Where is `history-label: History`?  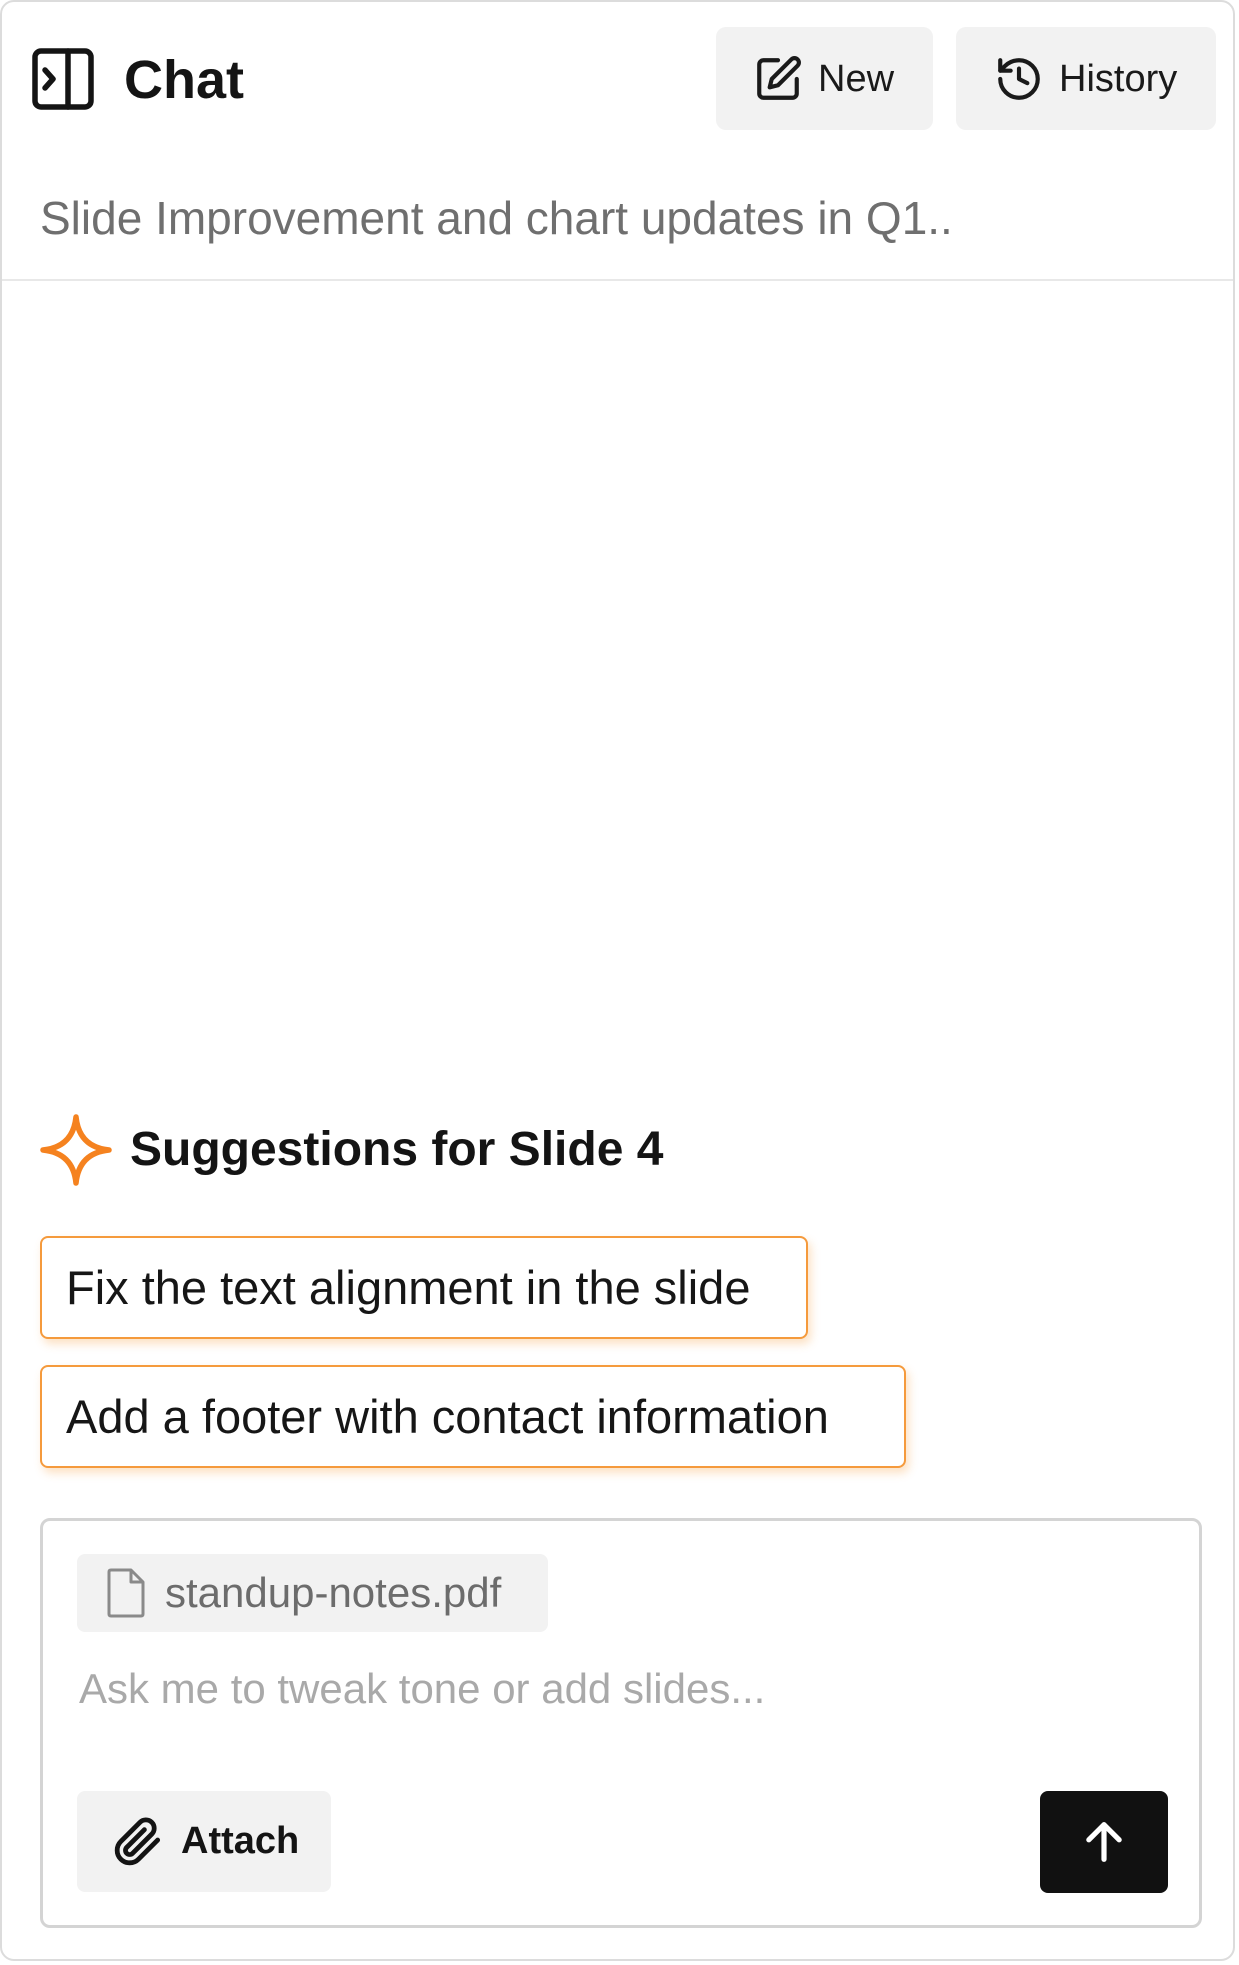 history-label: History is located at coordinates (1118, 78).